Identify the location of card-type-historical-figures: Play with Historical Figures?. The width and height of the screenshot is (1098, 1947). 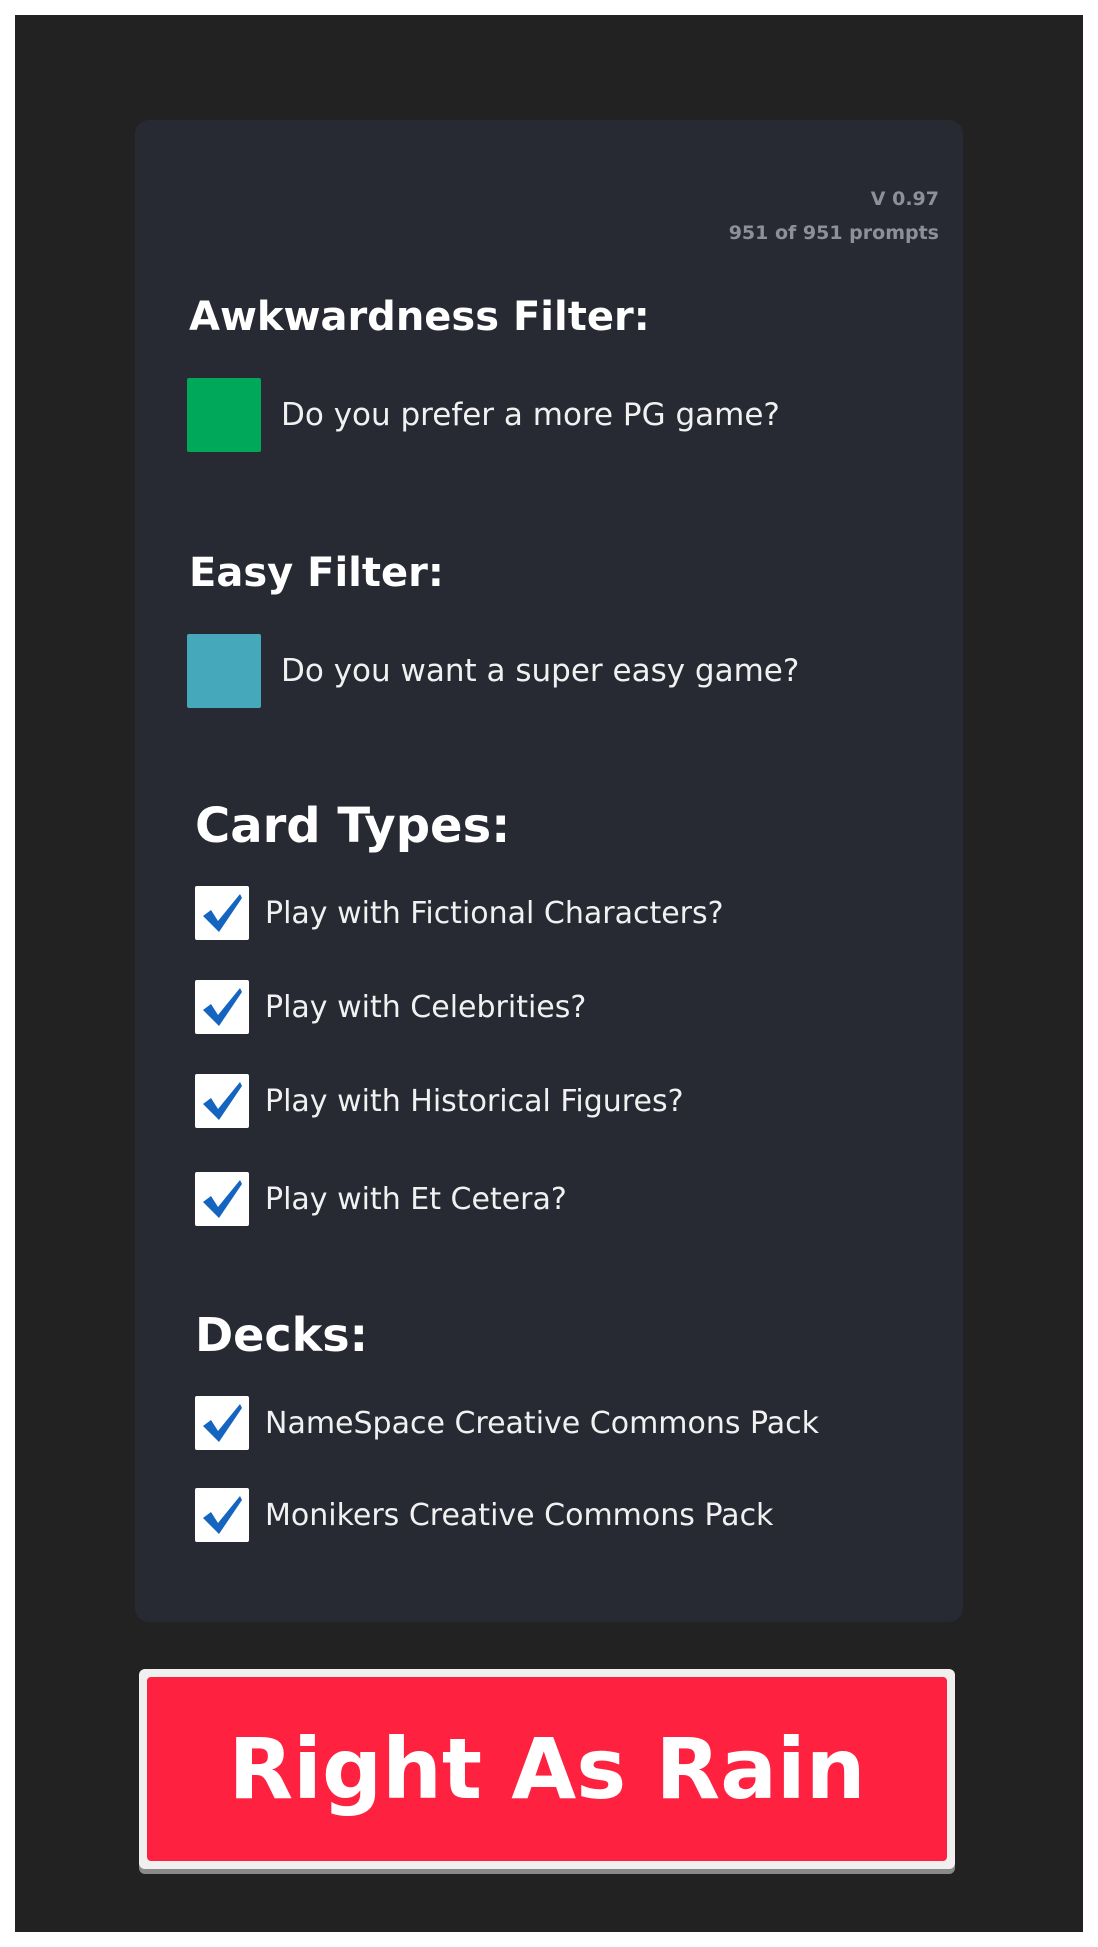
(439, 1101).